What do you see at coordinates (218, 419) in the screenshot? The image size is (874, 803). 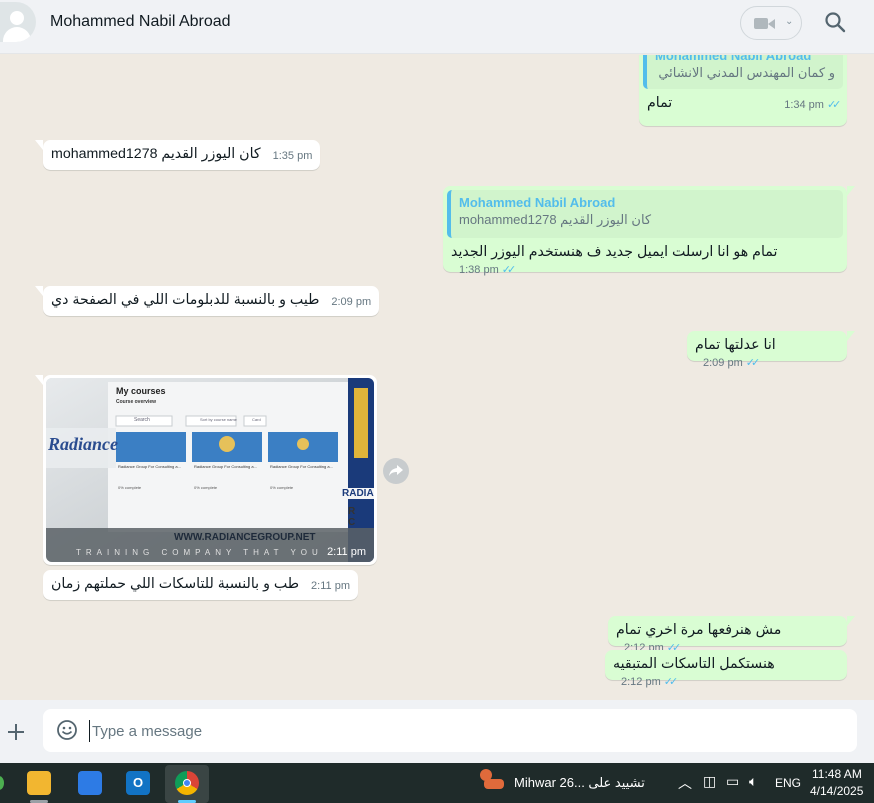 I see `image-sort-label: Sort by course name` at bounding box center [218, 419].